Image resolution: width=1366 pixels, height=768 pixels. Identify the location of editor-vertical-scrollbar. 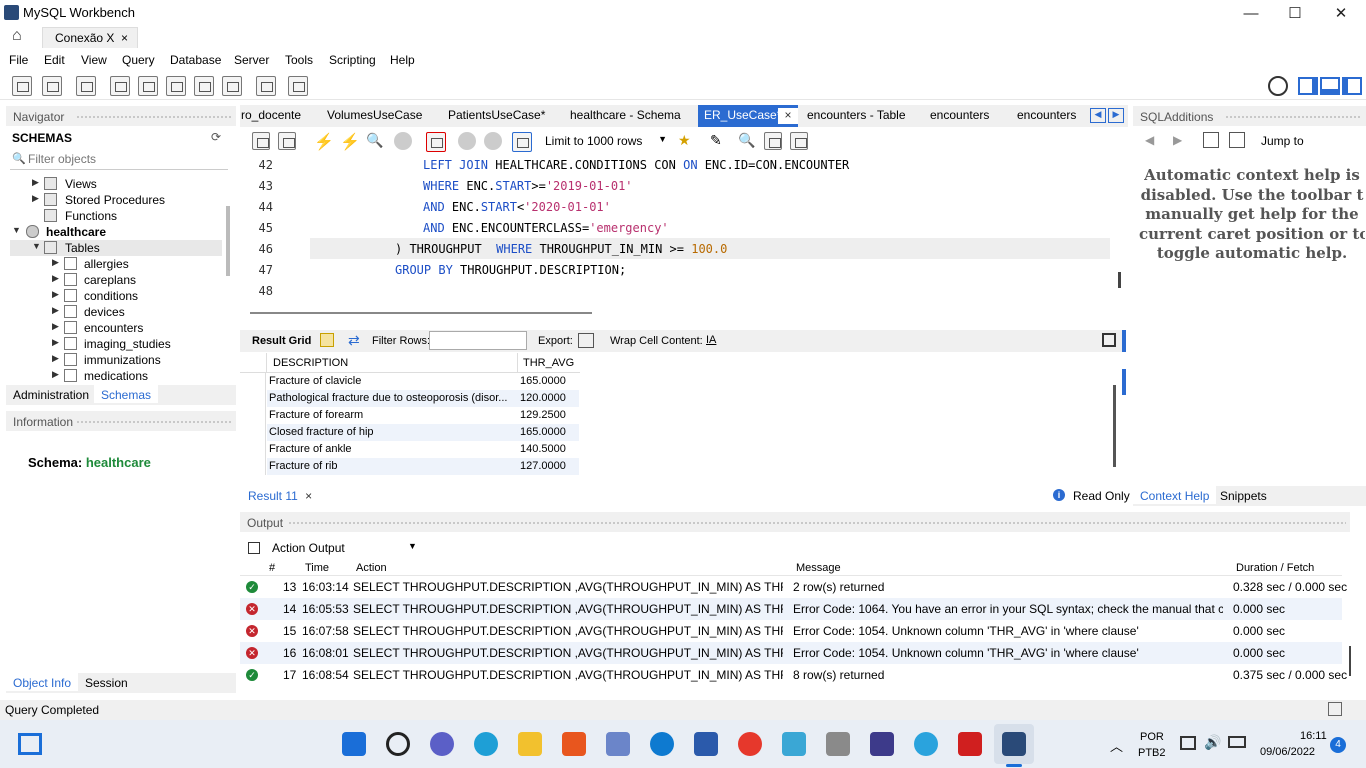
(1119, 280).